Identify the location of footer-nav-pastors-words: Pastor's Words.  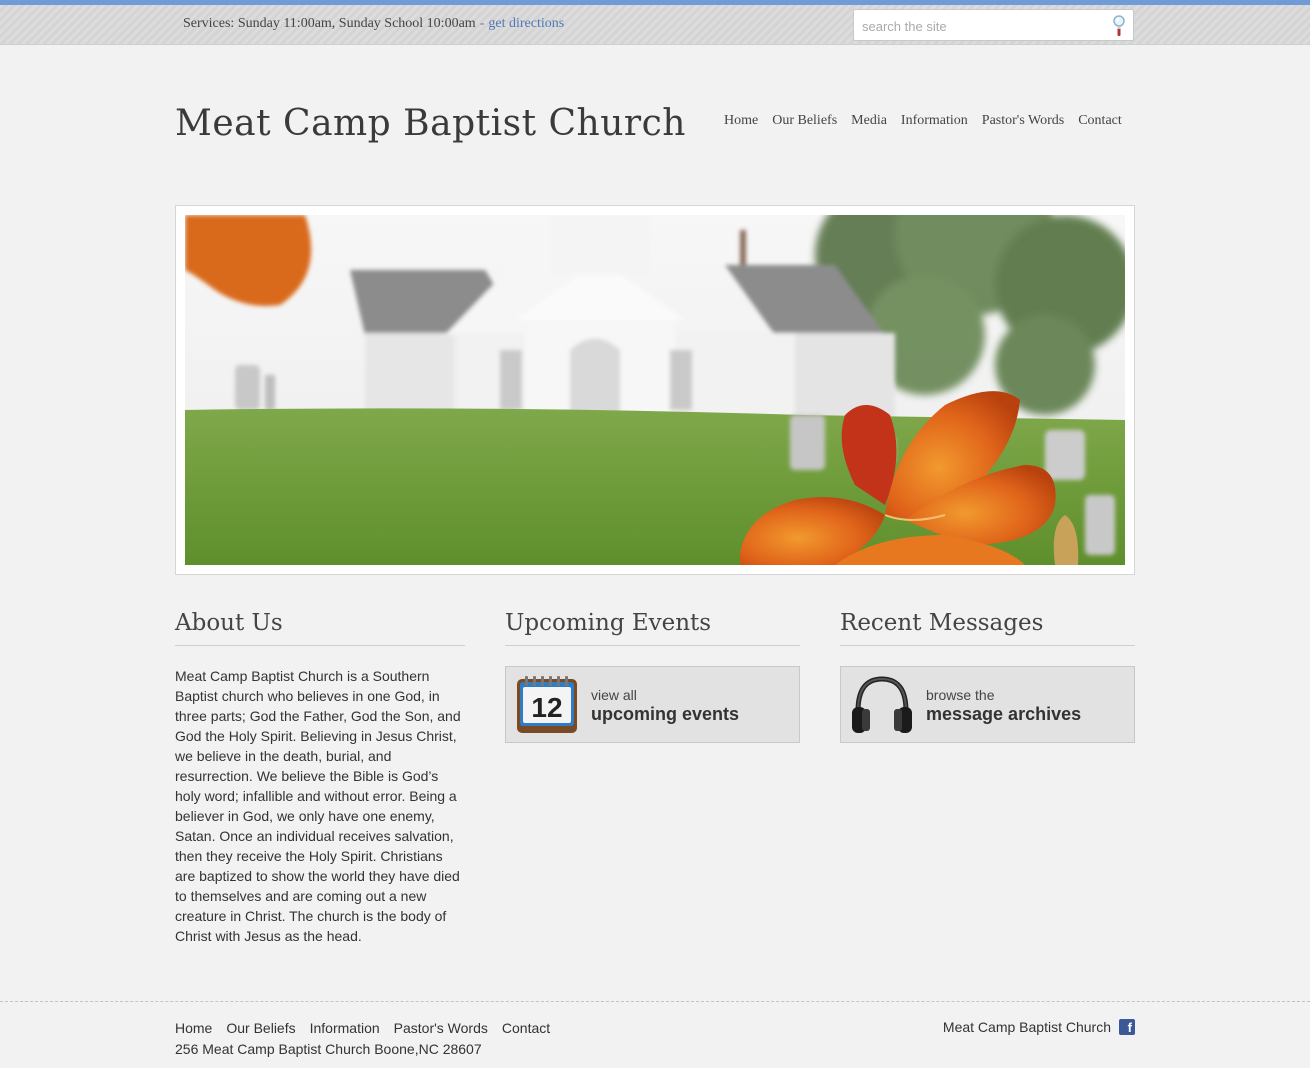
(441, 1028).